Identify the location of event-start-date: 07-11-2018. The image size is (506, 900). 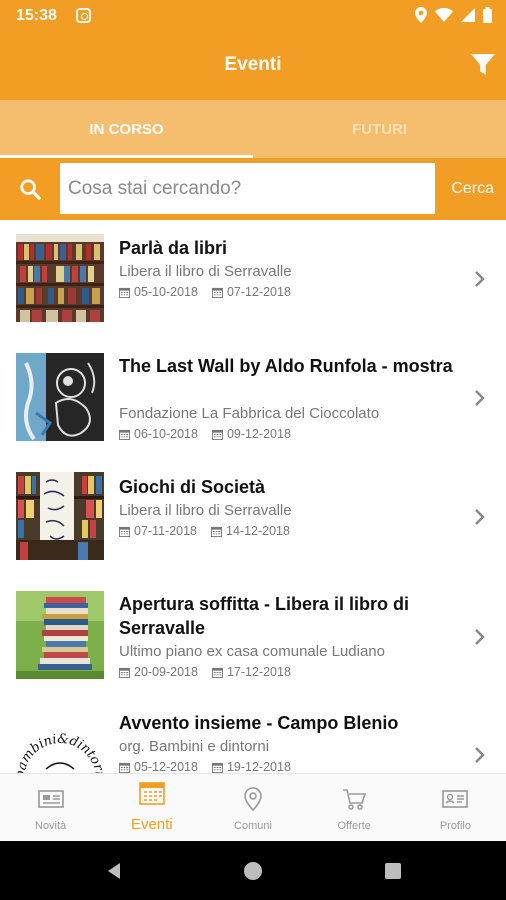
(166, 531).